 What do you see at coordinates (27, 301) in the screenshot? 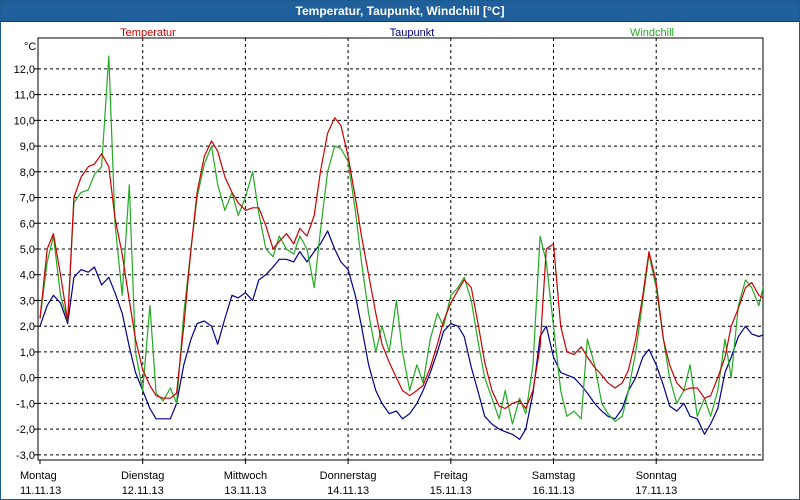
I see `y-tick-label: 3,0` at bounding box center [27, 301].